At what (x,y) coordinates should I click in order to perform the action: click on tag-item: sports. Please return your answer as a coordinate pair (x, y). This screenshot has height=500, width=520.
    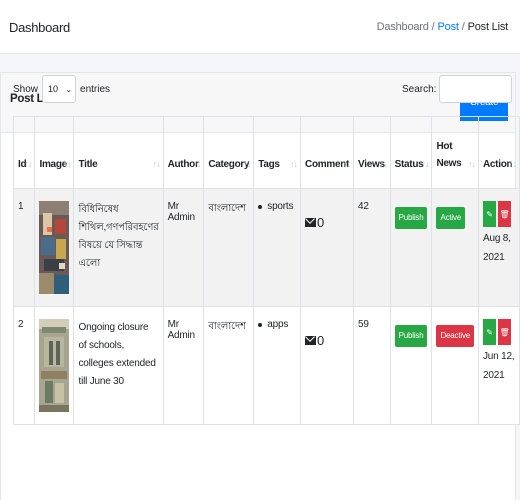
    Looking at the image, I should click on (277, 206).